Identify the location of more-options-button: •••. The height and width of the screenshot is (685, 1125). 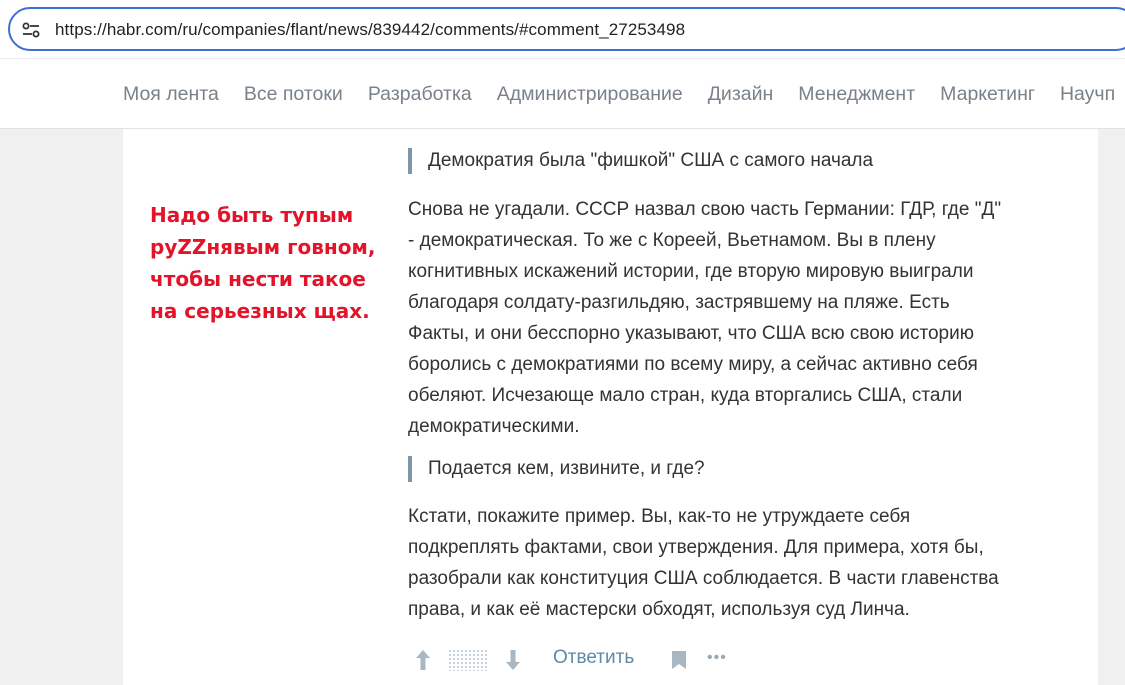
(717, 658).